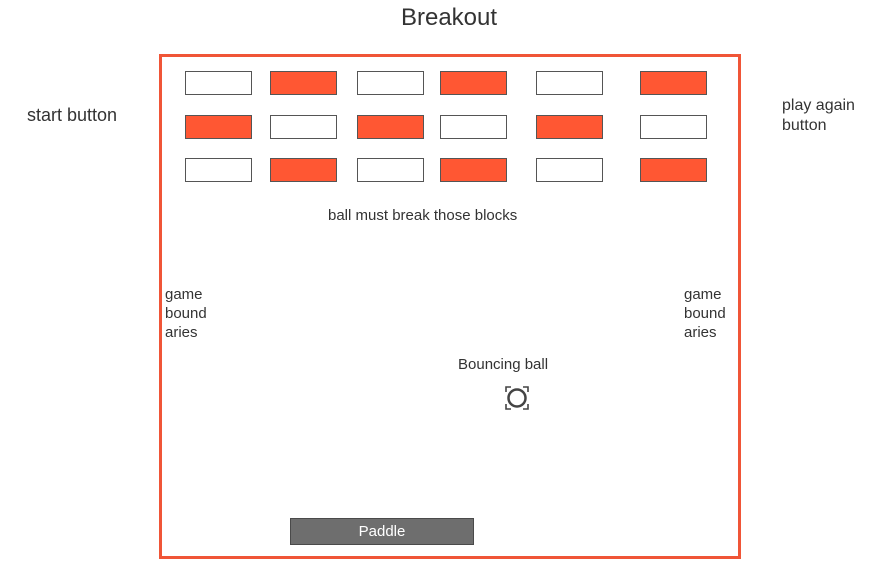 This screenshot has width=869, height=566. I want to click on brick-r3-c3, so click(390, 170).